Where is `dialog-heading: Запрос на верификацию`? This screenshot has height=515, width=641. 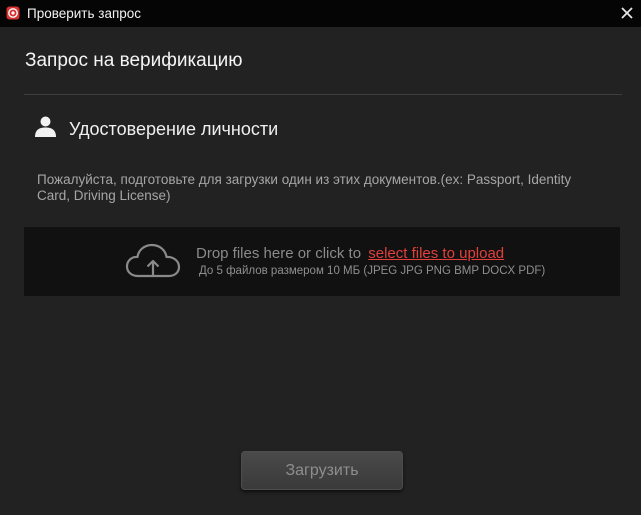
dialog-heading: Запрос на верификацию is located at coordinates (134, 60).